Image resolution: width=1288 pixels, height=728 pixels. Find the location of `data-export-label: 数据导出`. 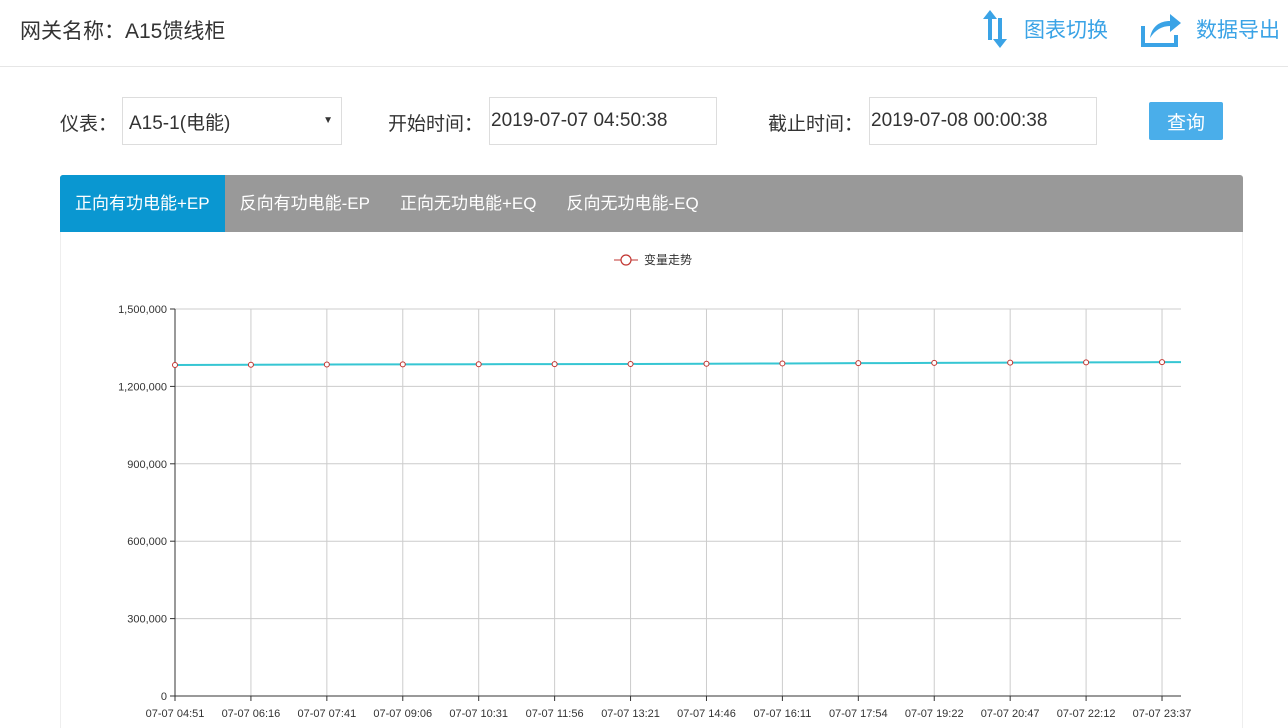

data-export-label: 数据导出 is located at coordinates (1238, 30).